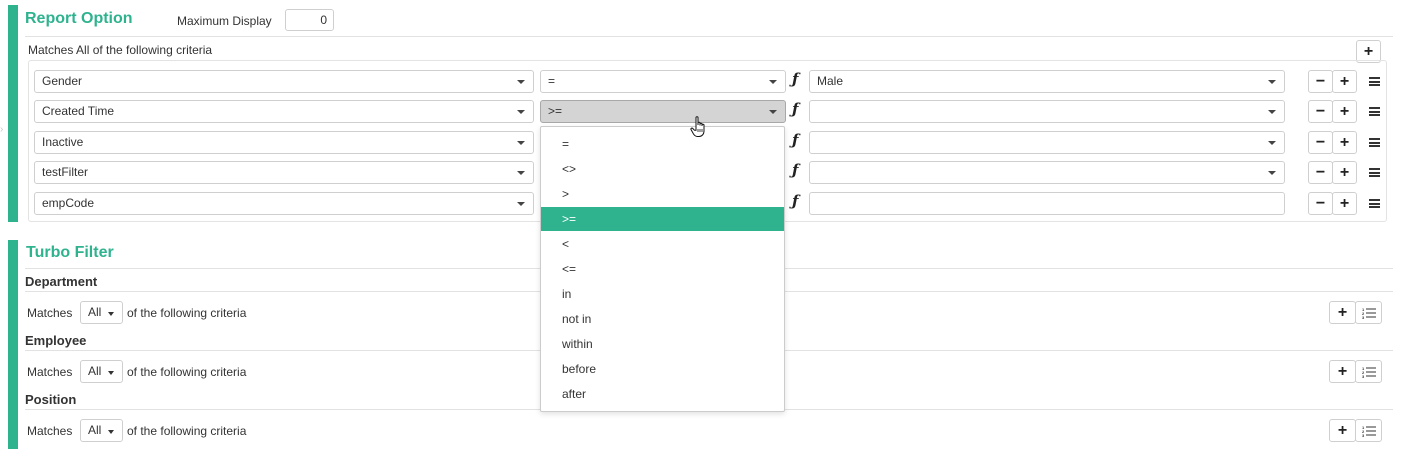 Image resolution: width=1403 pixels, height=449 pixels. I want to click on hand-pointer-cursor-icon, so click(697, 126).